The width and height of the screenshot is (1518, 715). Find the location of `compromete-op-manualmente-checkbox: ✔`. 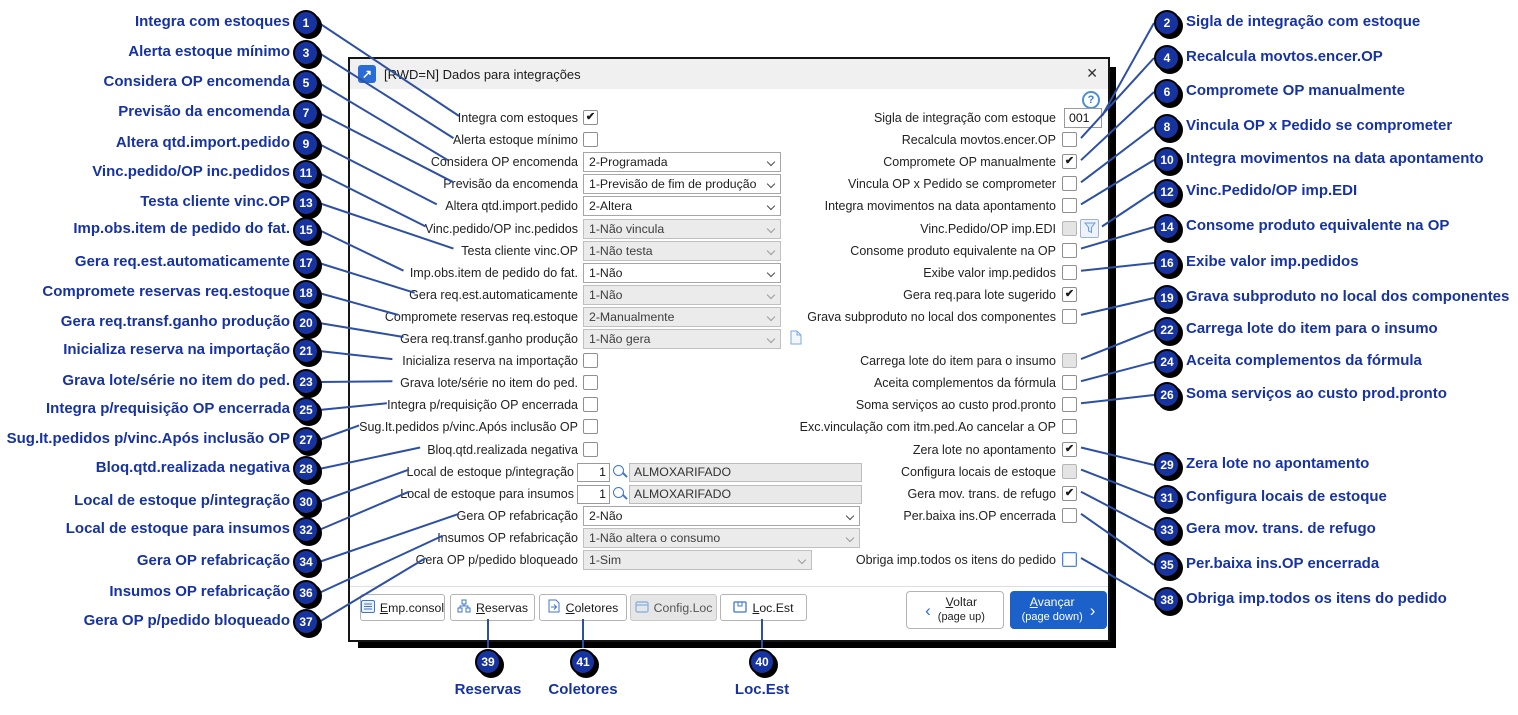

compromete-op-manualmente-checkbox: ✔ is located at coordinates (1069, 162).